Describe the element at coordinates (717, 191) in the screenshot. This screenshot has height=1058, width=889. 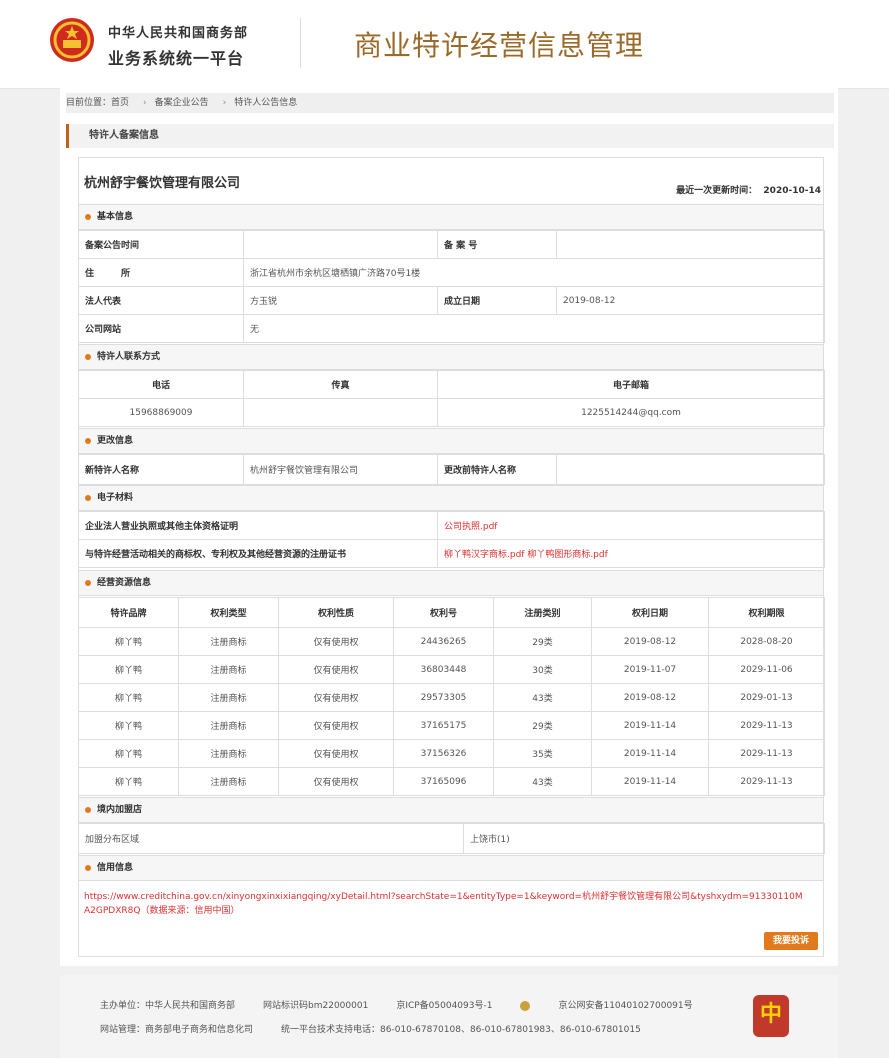
I see `last-updated-label: 最近一次更新时间：` at that location.